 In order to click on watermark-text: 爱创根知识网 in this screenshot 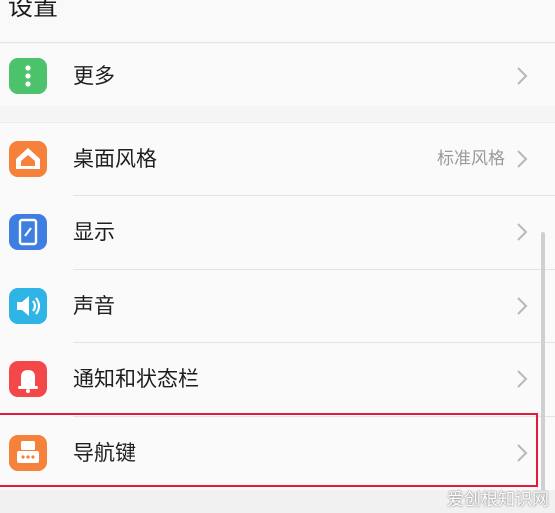, I will do `click(498, 500)`.